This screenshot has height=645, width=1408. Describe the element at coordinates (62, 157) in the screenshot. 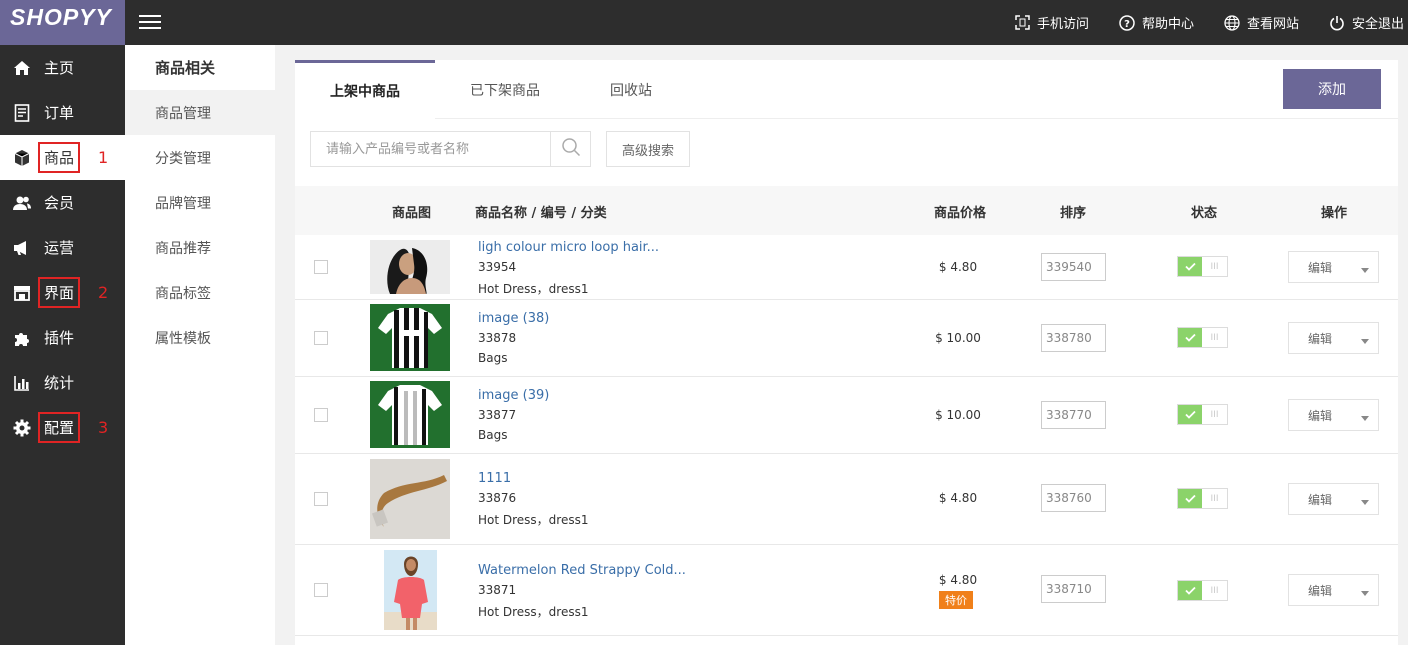

I see `sidebar-item-products: 商品 1` at that location.